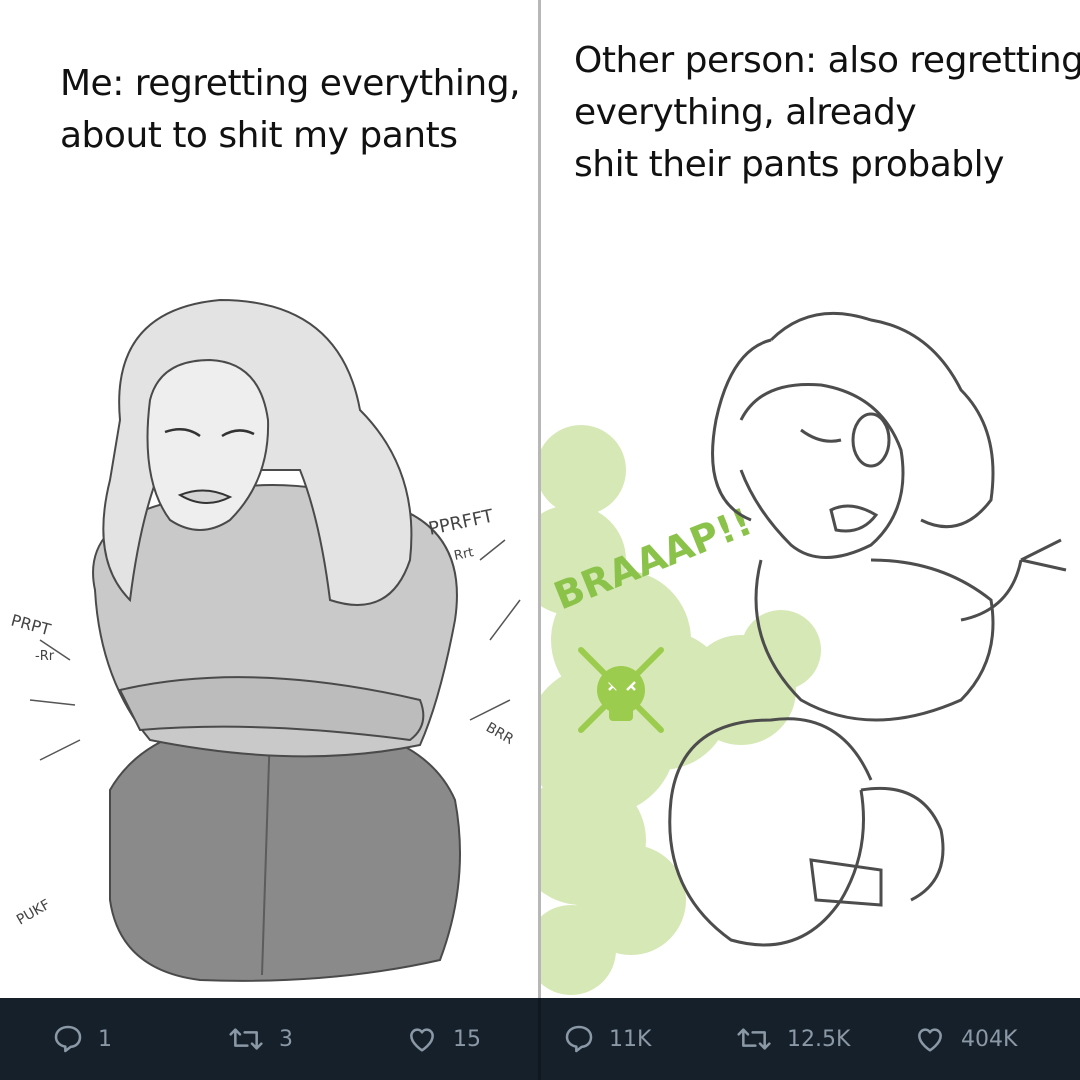 This screenshot has height=1080, width=1080. I want to click on like-button: 15, so click(443, 1039).